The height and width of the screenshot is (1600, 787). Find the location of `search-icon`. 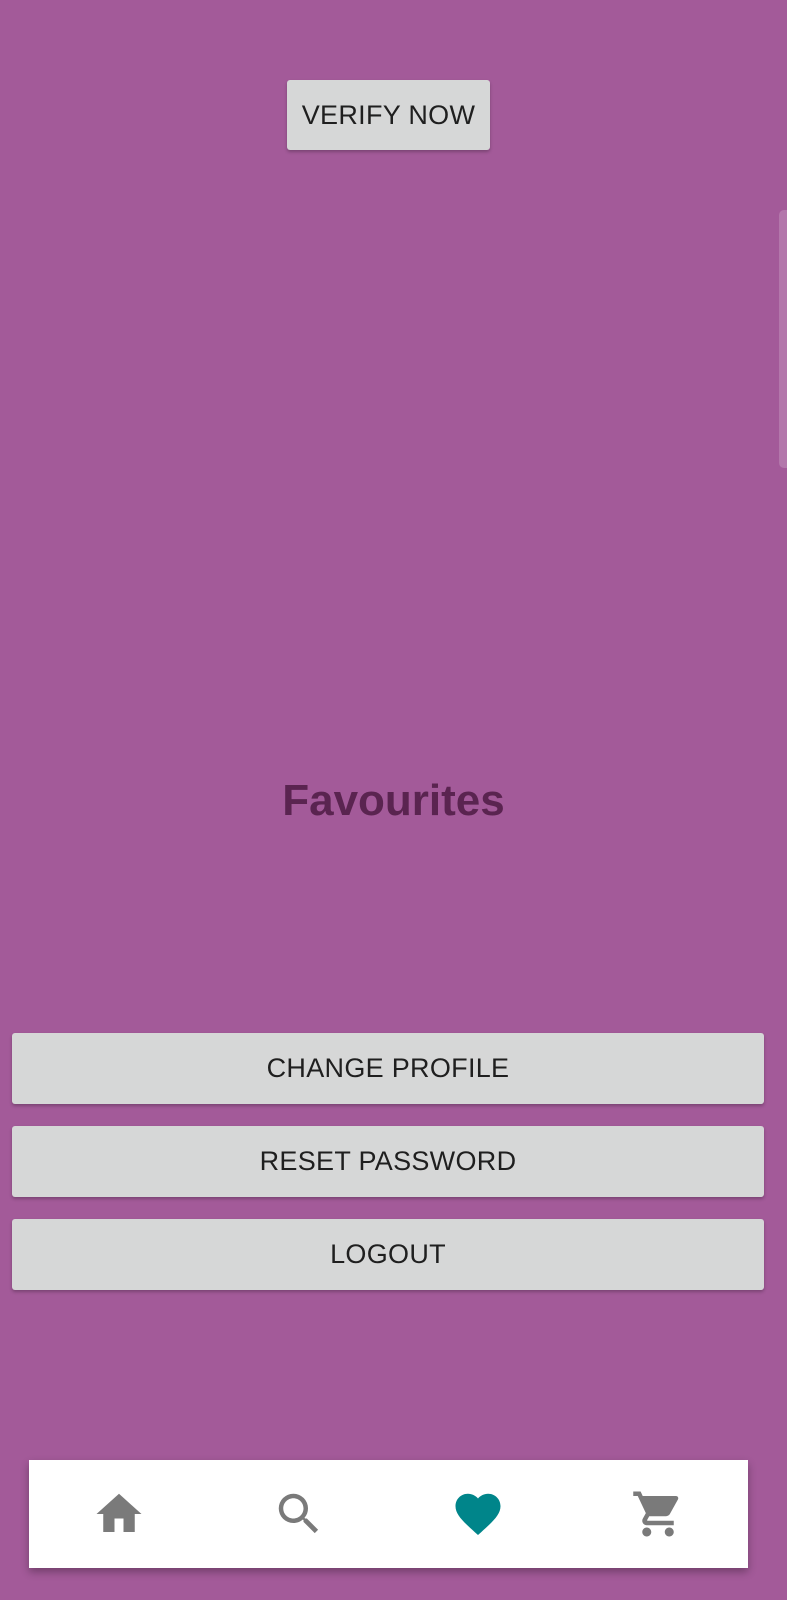

search-icon is located at coordinates (298, 1513).